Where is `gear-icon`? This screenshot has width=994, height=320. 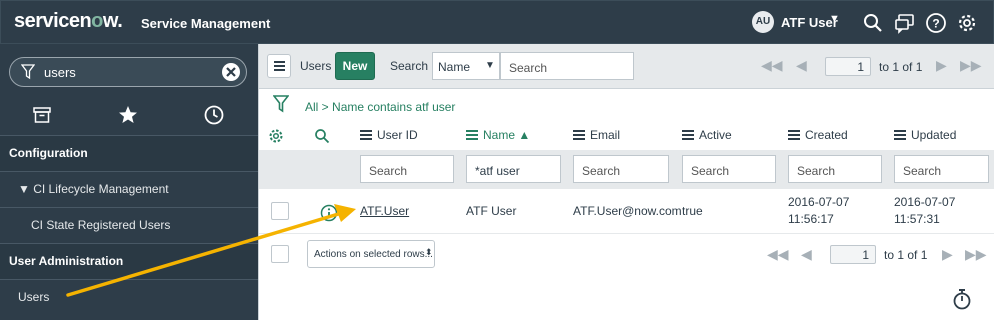
gear-icon is located at coordinates (967, 23).